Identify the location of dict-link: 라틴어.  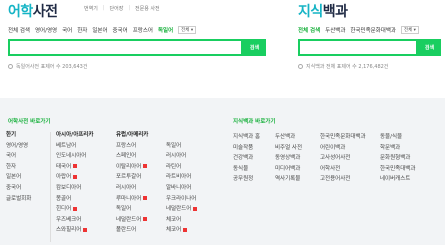
(181, 167).